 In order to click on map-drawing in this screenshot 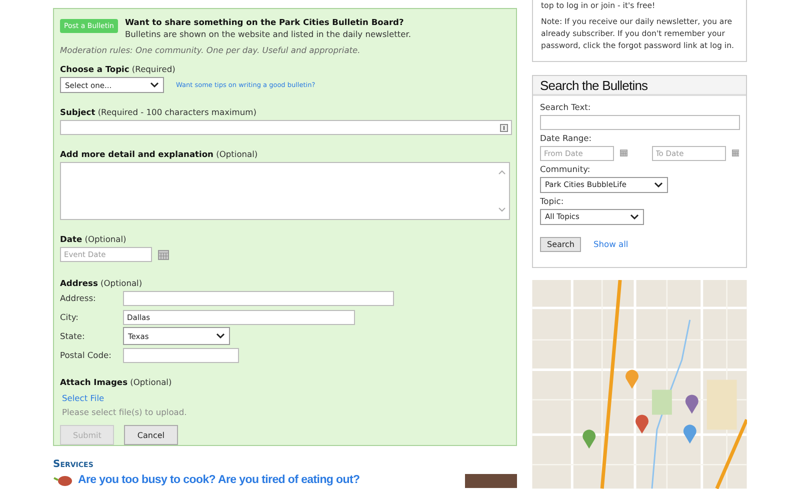, I will do `click(639, 384)`.